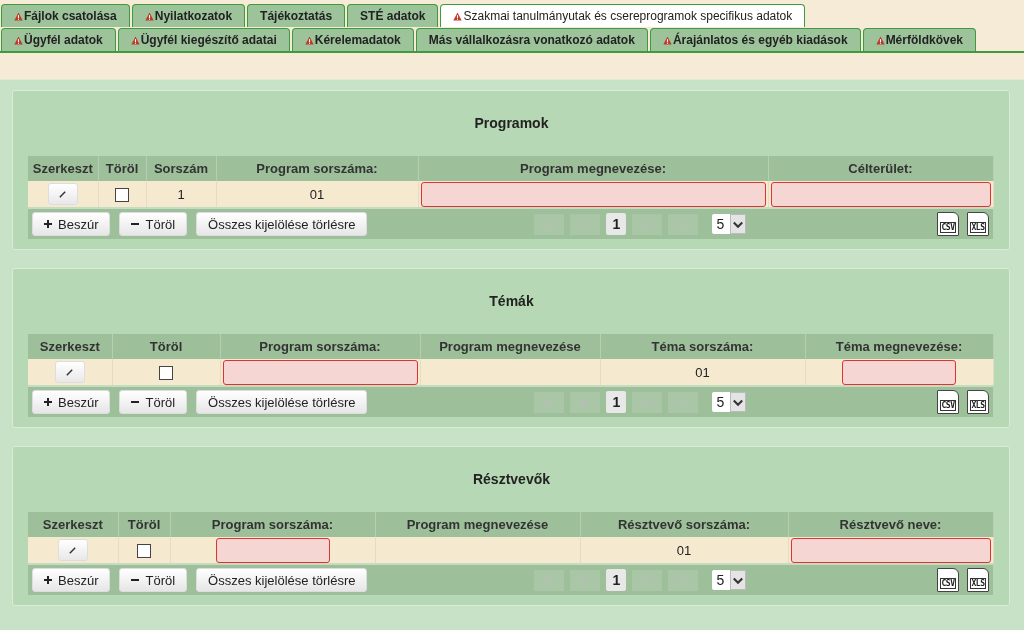 The image size is (1024, 630). Describe the element at coordinates (899, 346) in the screenshot. I see `column-header: Téma megnevezése:` at that location.